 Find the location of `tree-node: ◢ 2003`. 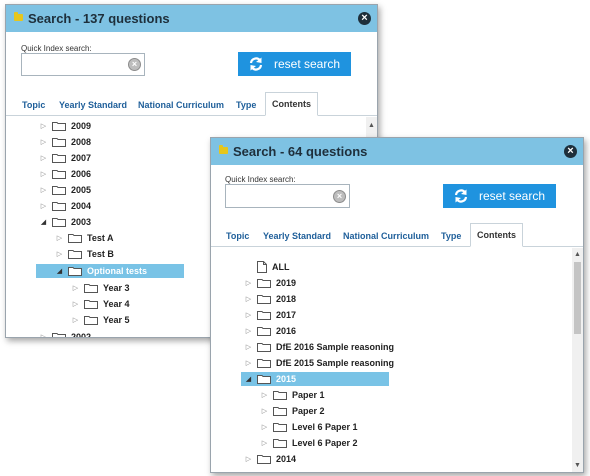

tree-node: ◢ 2003 is located at coordinates (65, 222).